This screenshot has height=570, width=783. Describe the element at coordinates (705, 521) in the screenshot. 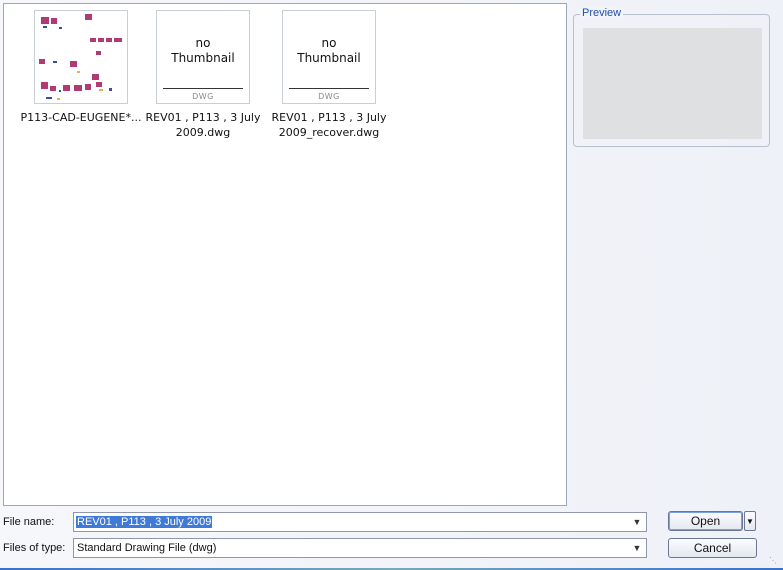

I see `open-button: Open` at that location.